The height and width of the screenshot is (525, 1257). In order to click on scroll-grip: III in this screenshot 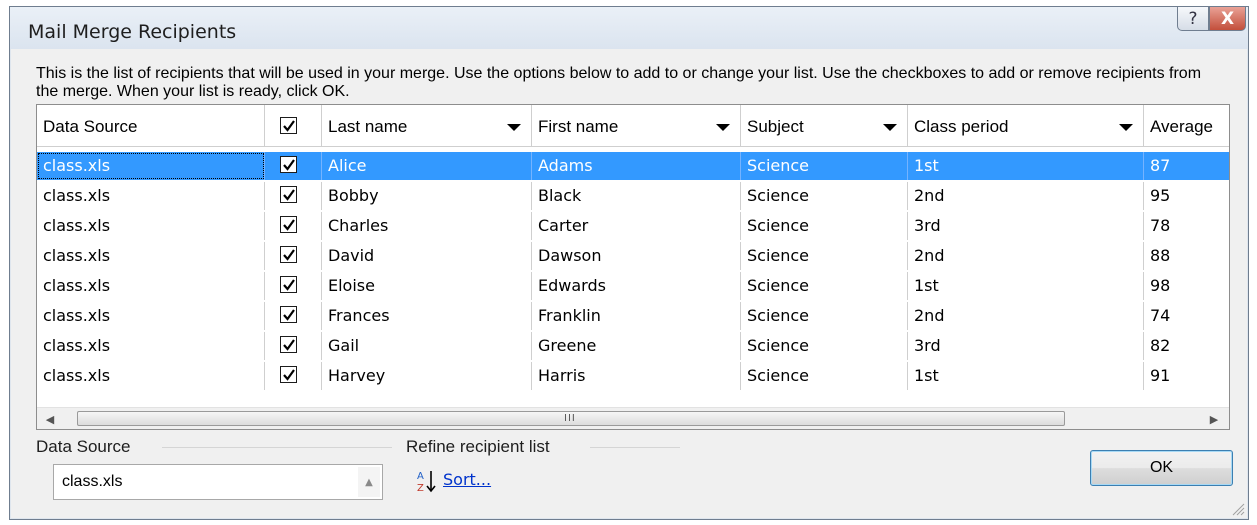, I will do `click(570, 418)`.